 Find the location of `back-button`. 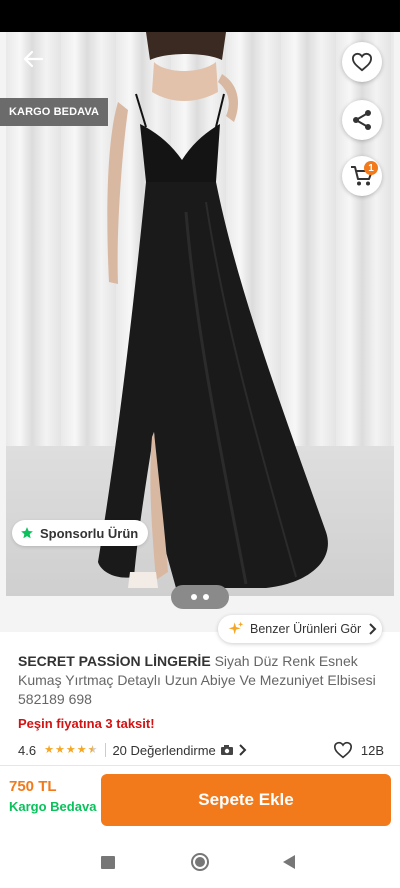

back-button is located at coordinates (33, 59).